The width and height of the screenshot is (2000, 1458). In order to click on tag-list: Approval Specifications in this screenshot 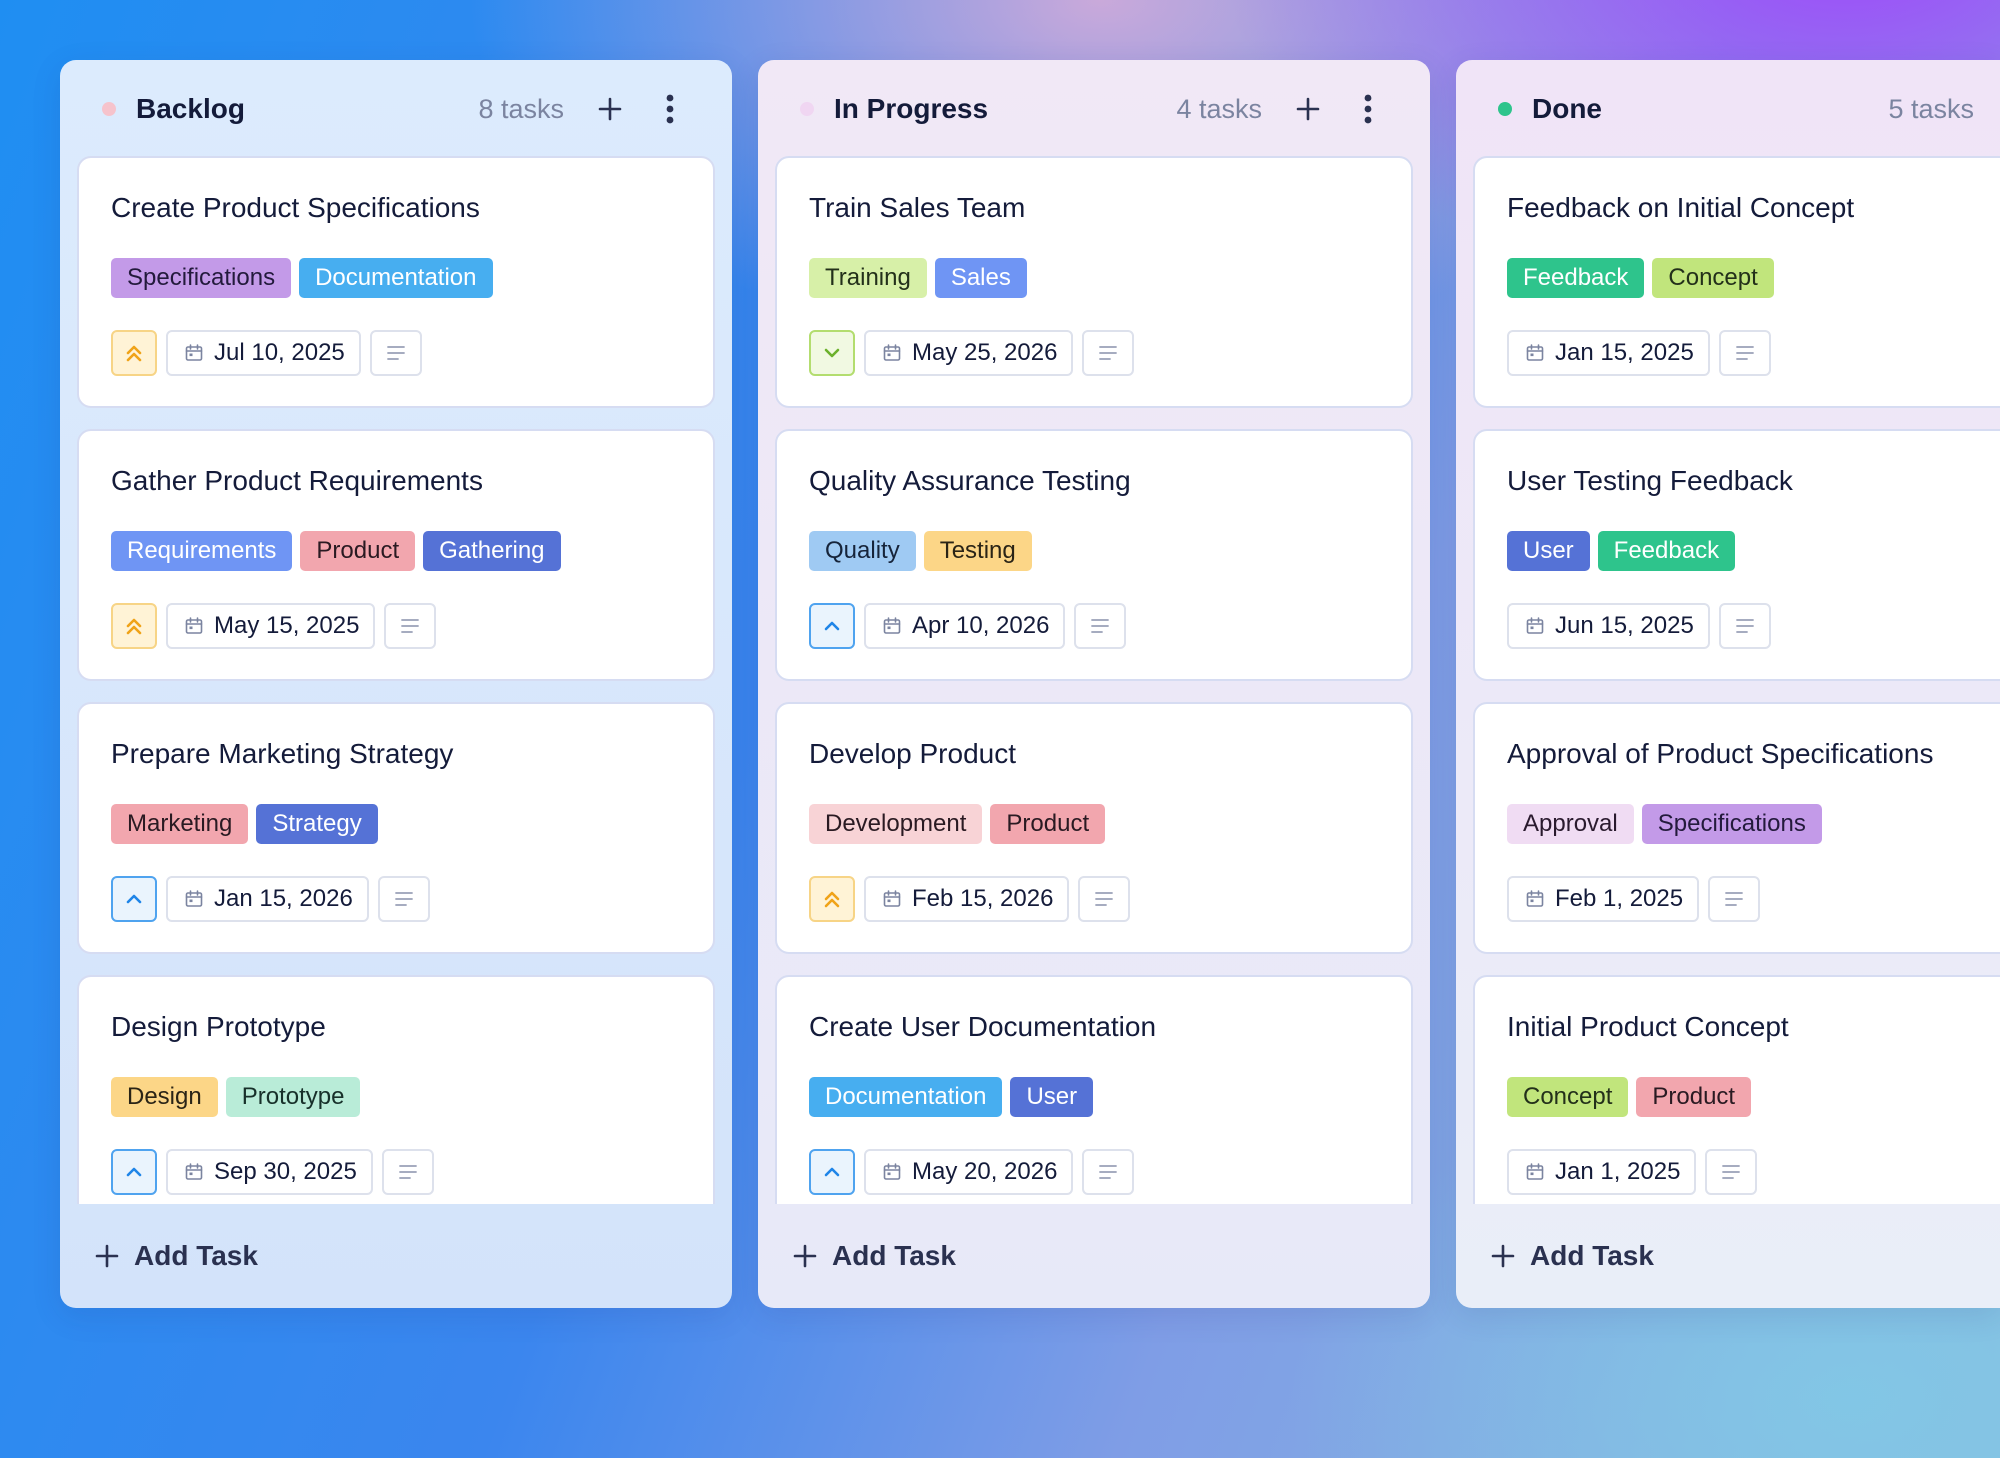, I will do `click(1664, 824)`.